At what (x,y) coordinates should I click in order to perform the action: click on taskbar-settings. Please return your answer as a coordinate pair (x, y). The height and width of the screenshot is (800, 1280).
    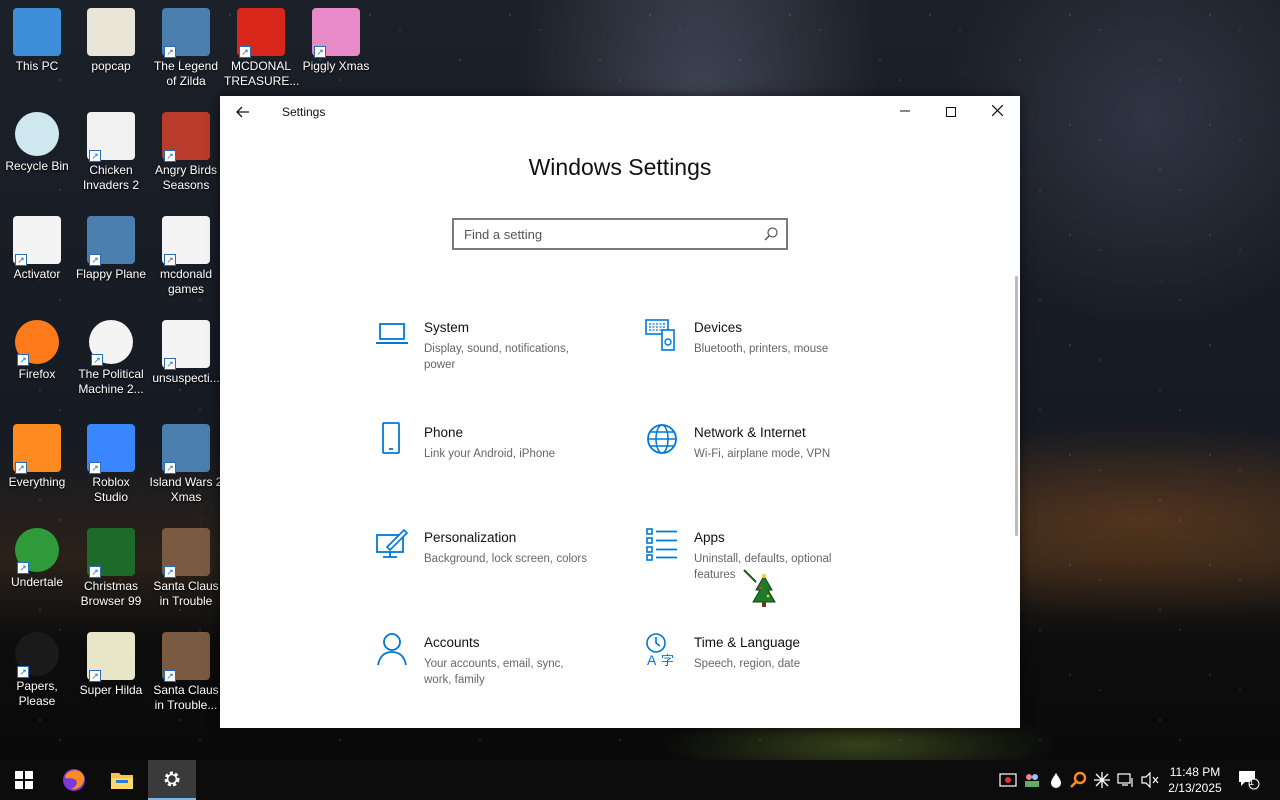
    Looking at the image, I should click on (172, 780).